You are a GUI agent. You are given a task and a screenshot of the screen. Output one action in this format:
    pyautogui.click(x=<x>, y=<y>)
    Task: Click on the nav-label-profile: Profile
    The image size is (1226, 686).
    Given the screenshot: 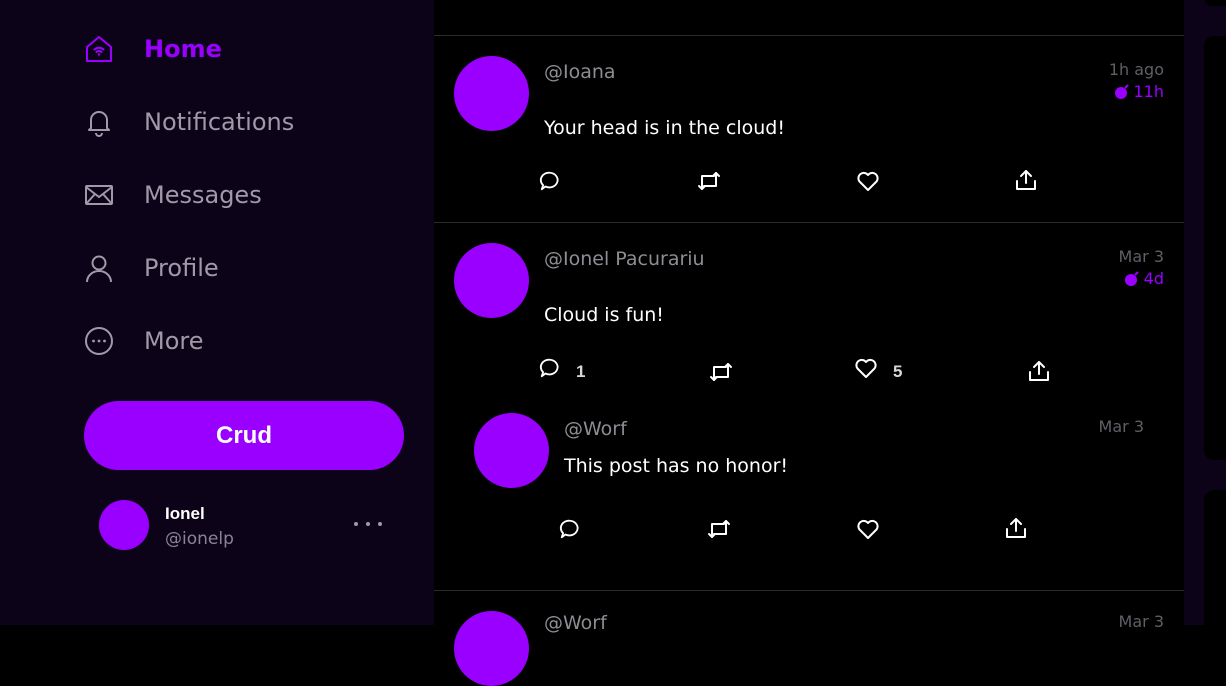 What is the action you would take?
    pyautogui.click(x=181, y=268)
    